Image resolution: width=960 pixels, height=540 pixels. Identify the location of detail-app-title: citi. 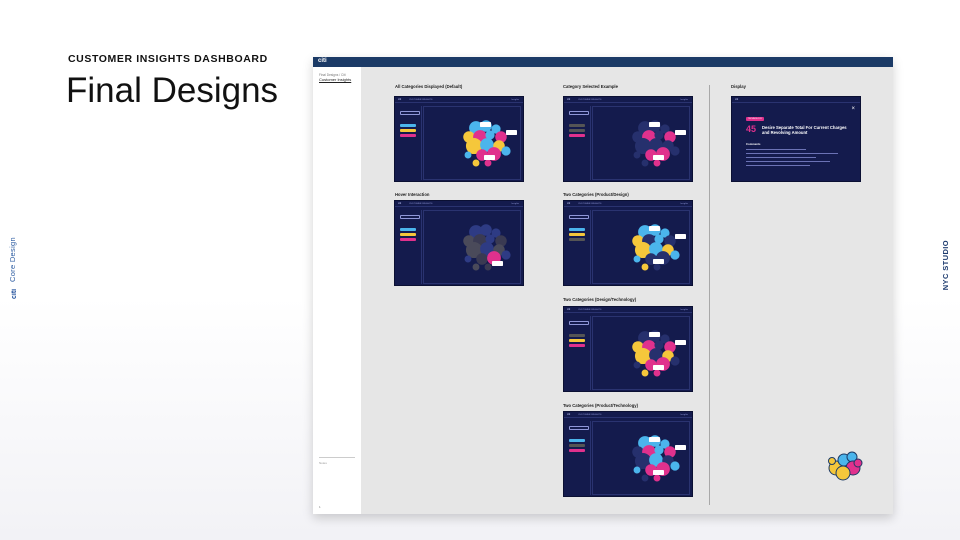
(737, 99).